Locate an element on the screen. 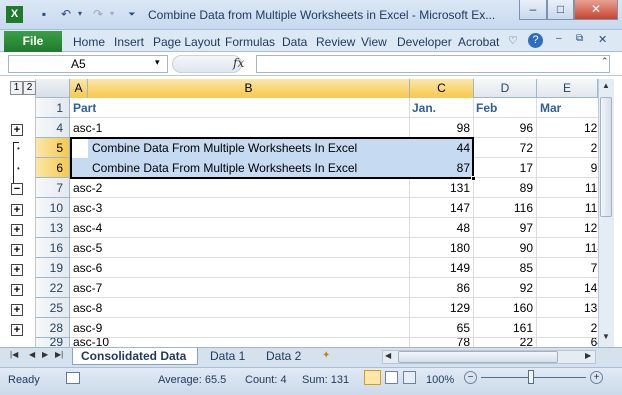  tab-view: View is located at coordinates (374, 42).